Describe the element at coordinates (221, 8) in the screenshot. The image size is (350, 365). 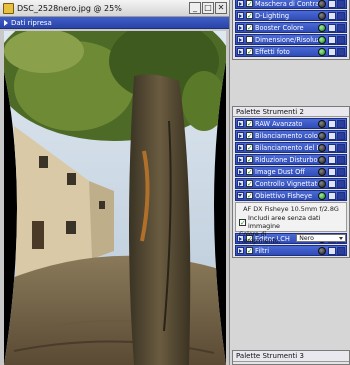
I see `close-button: ✕` at that location.